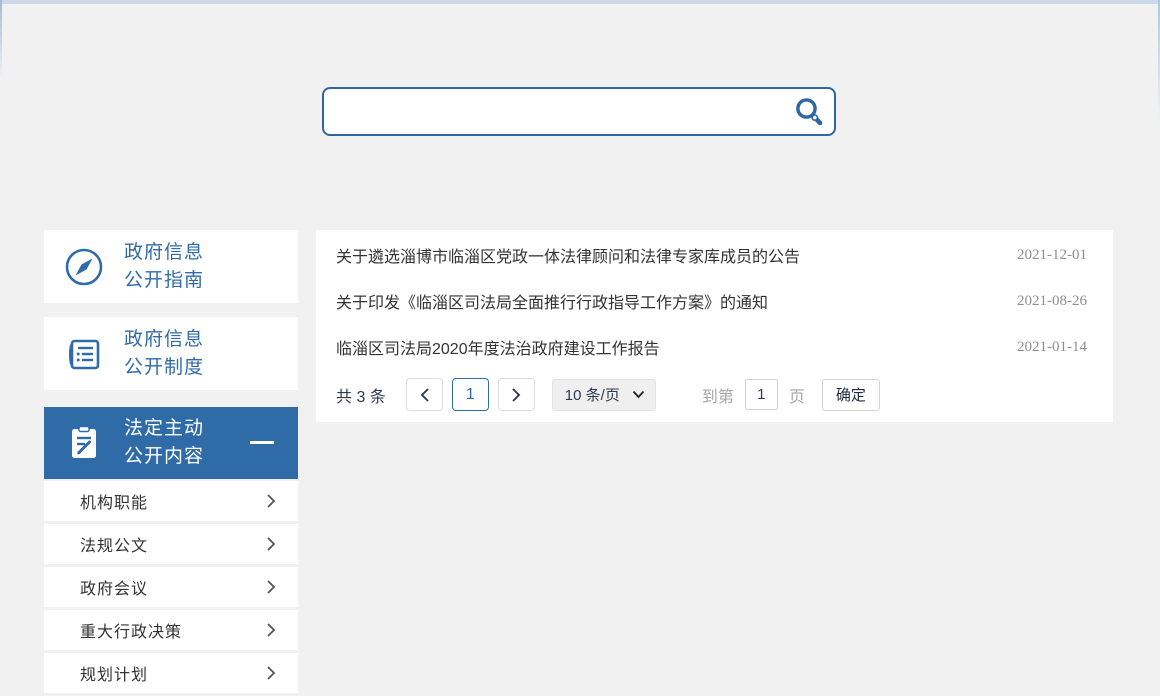 The image size is (1160, 696). I want to click on sidebar-item-label: 公开制度, so click(164, 367).